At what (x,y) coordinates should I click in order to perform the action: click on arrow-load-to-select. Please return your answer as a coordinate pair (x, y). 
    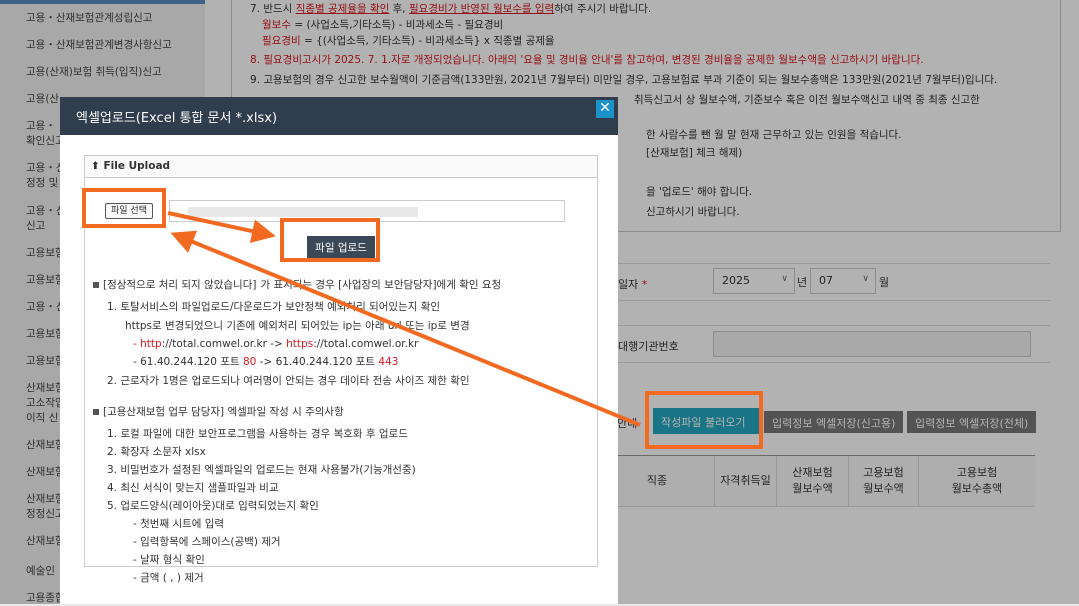
    Looking at the image, I should click on (405, 328).